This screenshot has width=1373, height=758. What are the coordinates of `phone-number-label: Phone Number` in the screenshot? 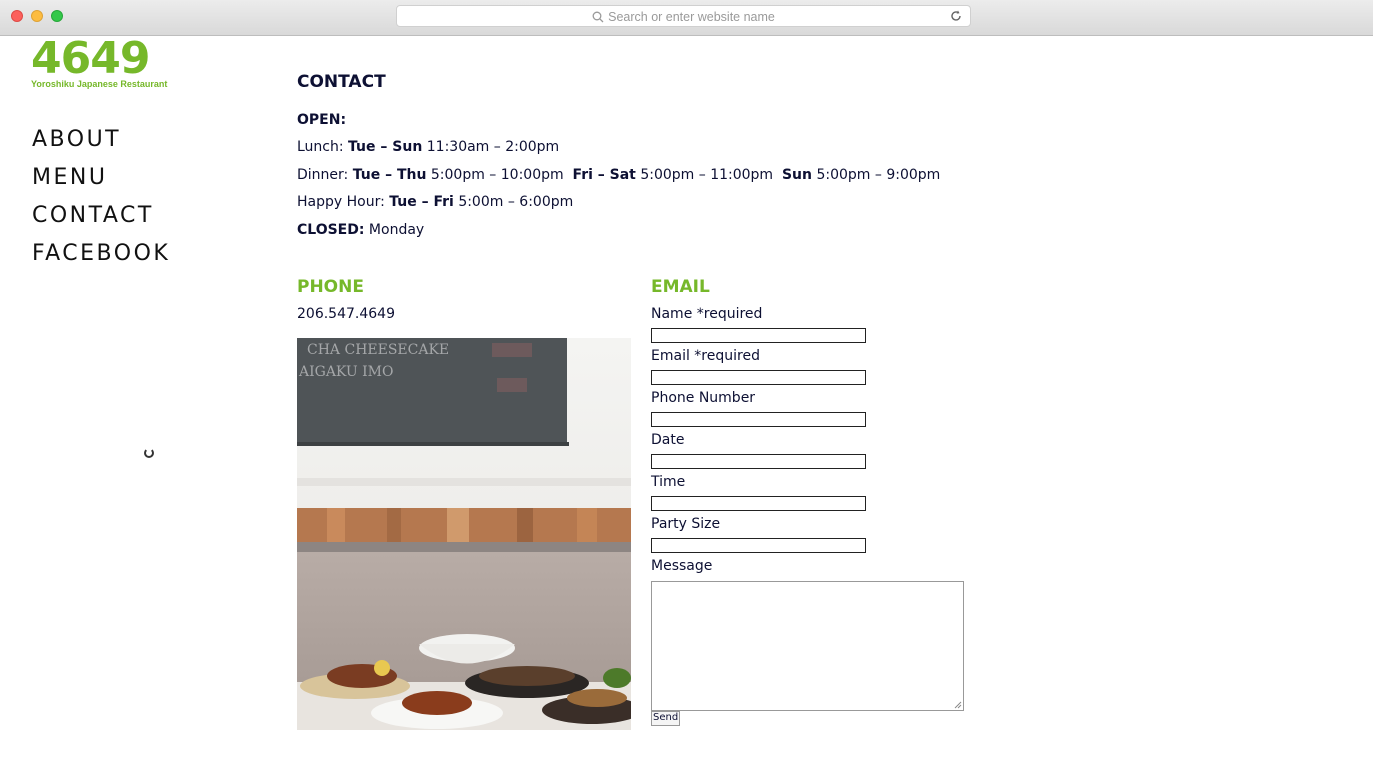 It's located at (703, 398).